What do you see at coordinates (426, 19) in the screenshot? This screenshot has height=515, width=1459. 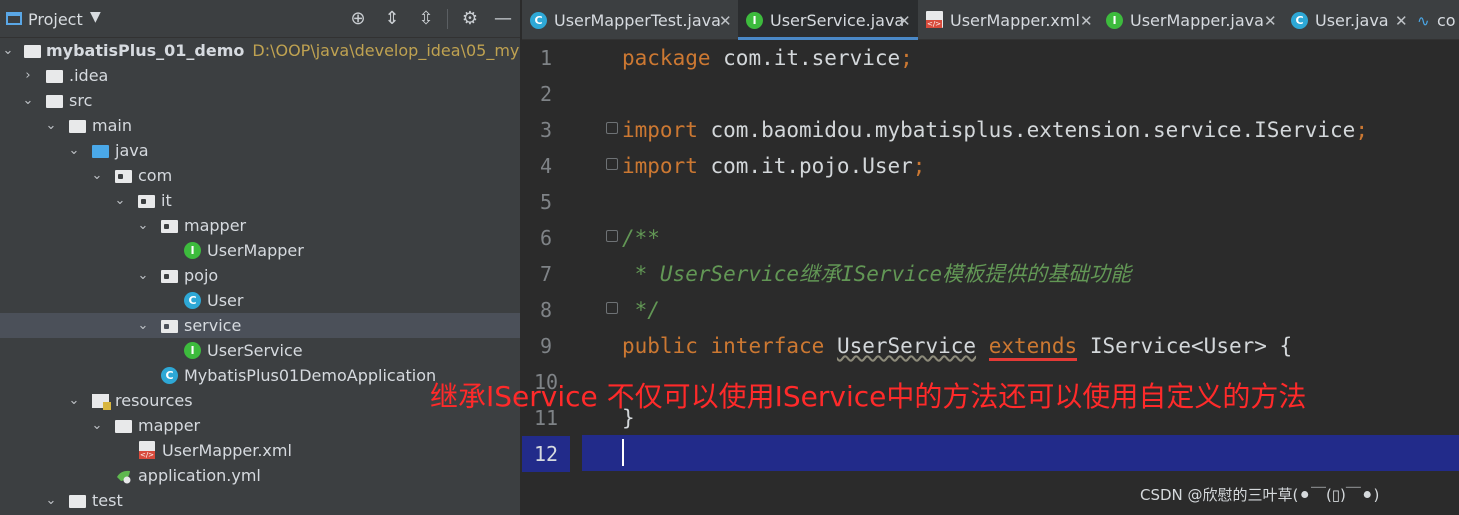 I see `collapse-all-icon: ⇳` at bounding box center [426, 19].